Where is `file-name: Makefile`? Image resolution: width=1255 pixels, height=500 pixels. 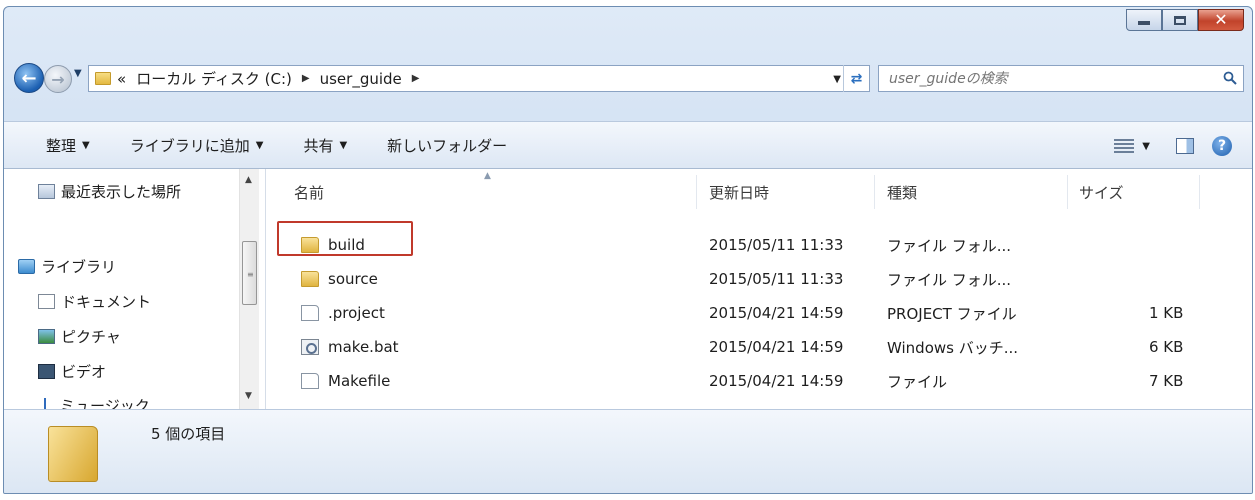
file-name: Makefile is located at coordinates (359, 381).